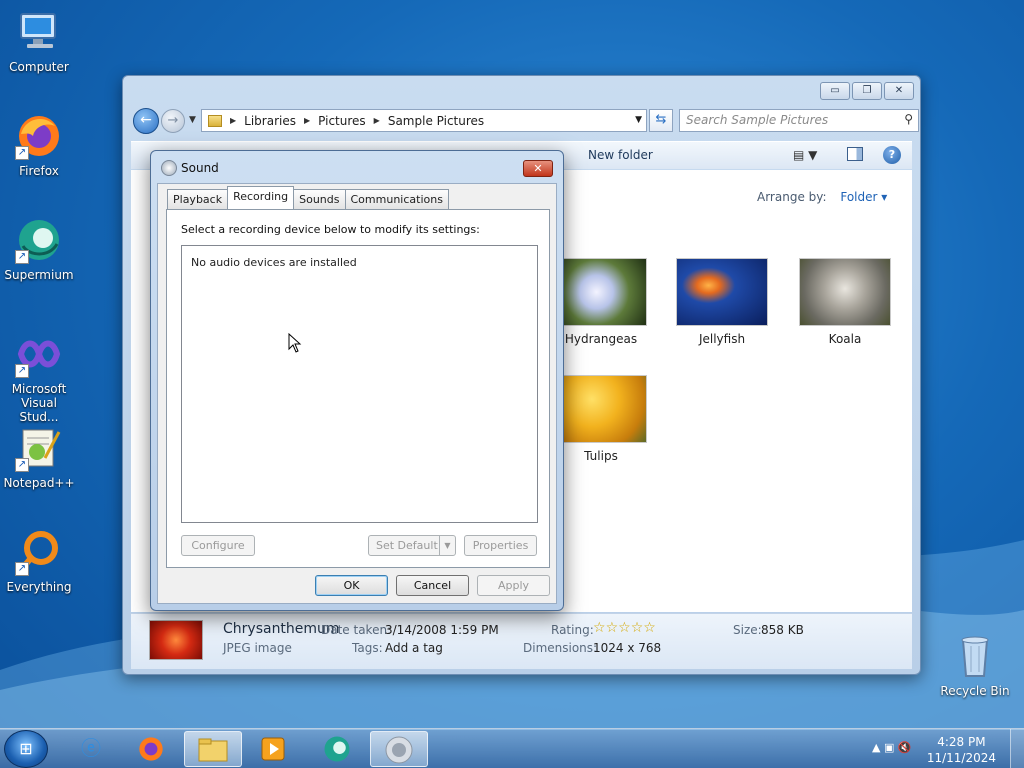 This screenshot has height=768, width=1024. What do you see at coordinates (257, 648) in the screenshot?
I see `file-type: JPEG image` at bounding box center [257, 648].